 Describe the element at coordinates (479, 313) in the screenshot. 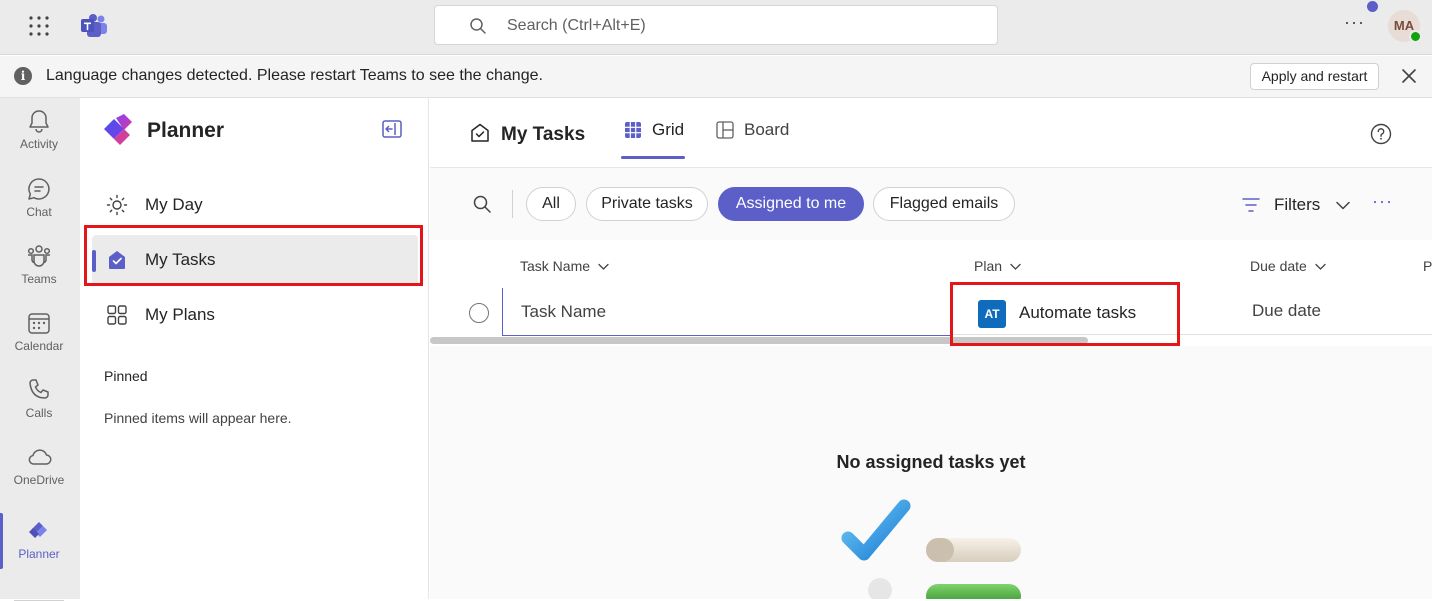

I see `complete-task-checkbox` at that location.